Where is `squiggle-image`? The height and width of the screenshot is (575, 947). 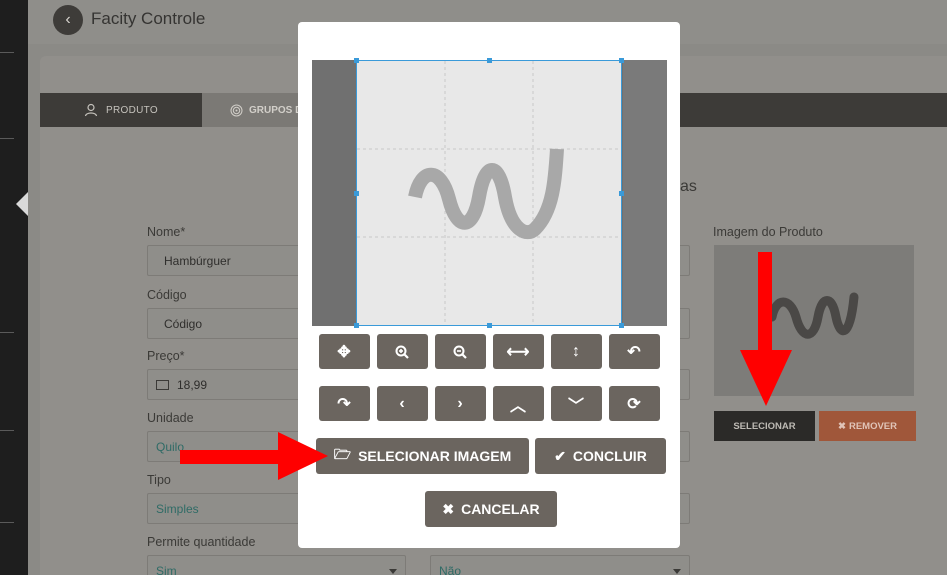
squiggle-image is located at coordinates (489, 193).